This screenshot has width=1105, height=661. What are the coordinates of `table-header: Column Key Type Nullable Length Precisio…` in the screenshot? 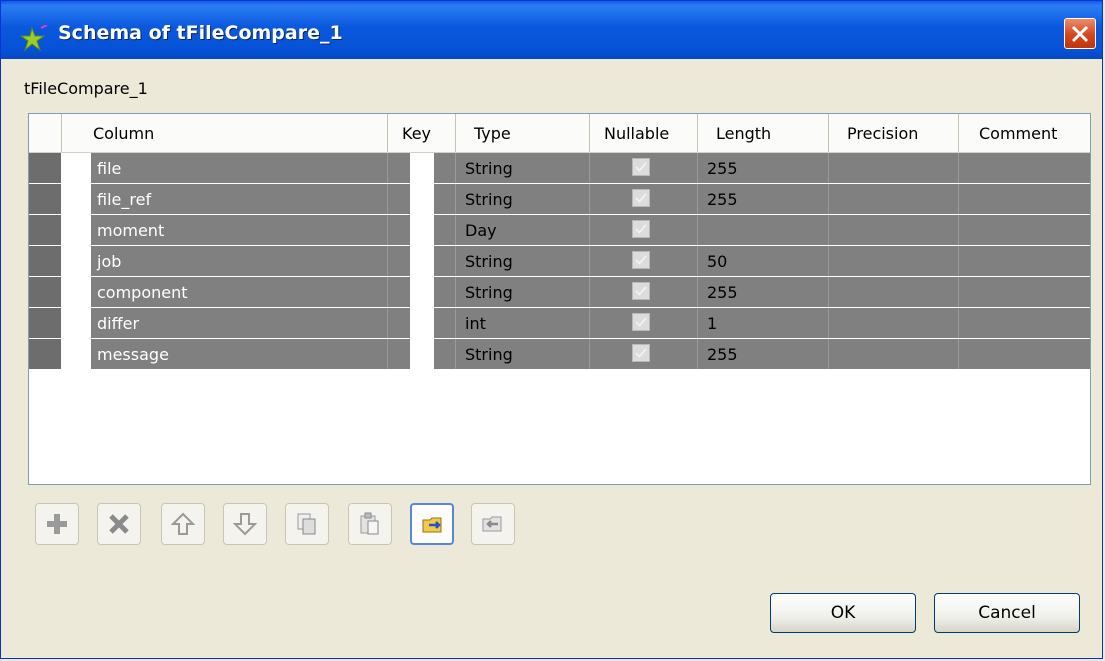 It's located at (559, 133).